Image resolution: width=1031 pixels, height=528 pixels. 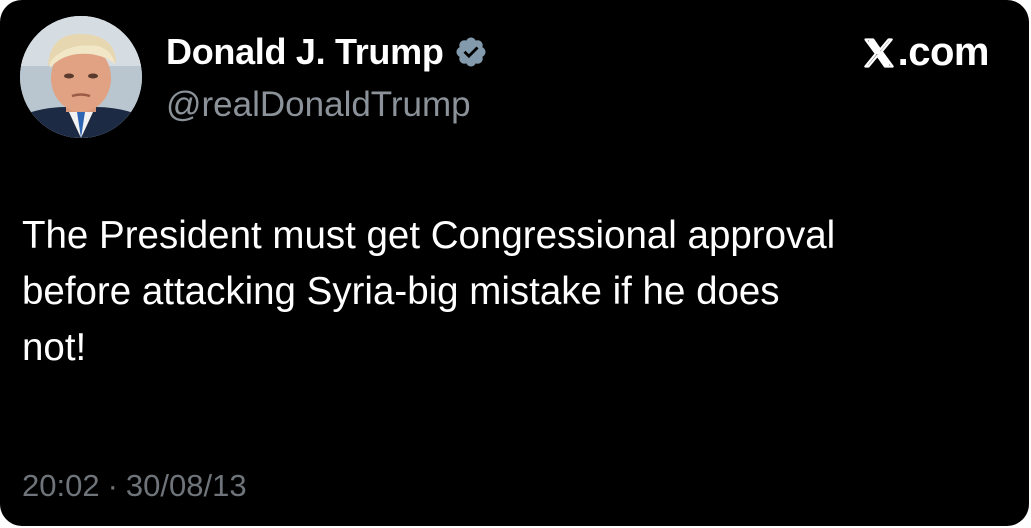 I want to click on author-display-name: Donald J. Trump, so click(x=305, y=52).